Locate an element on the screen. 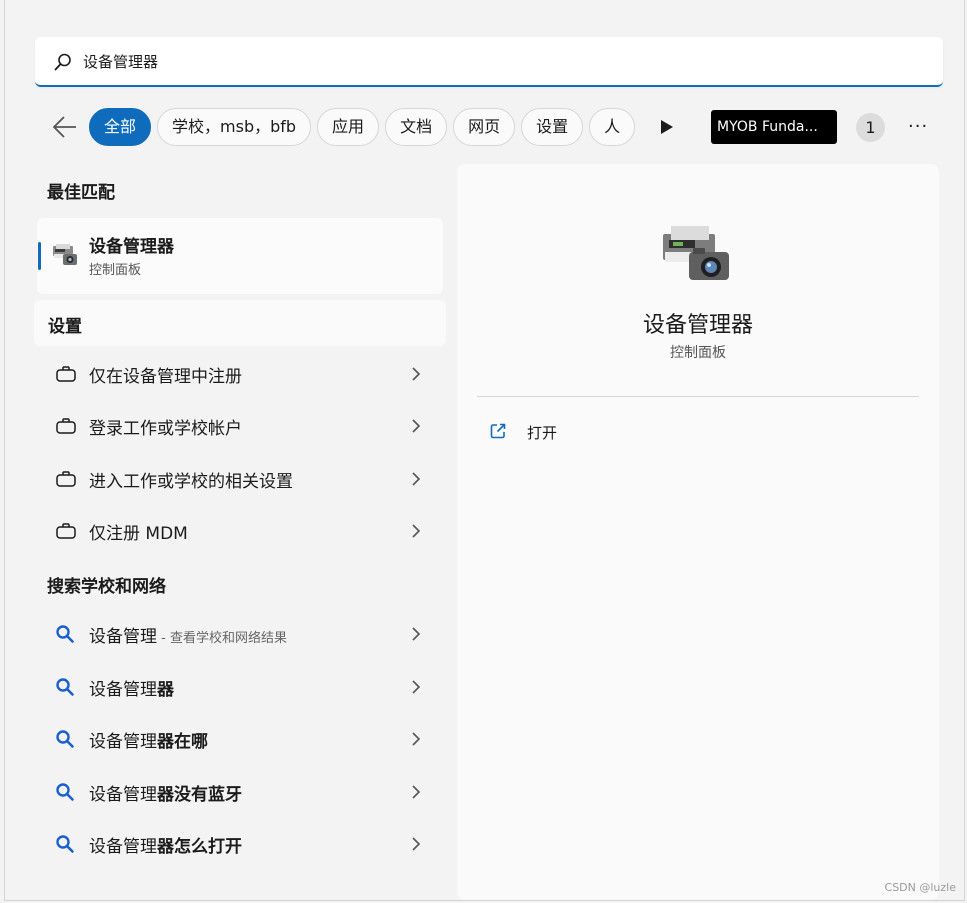 This screenshot has height=903, width=967. search-icon is located at coordinates (62, 62).